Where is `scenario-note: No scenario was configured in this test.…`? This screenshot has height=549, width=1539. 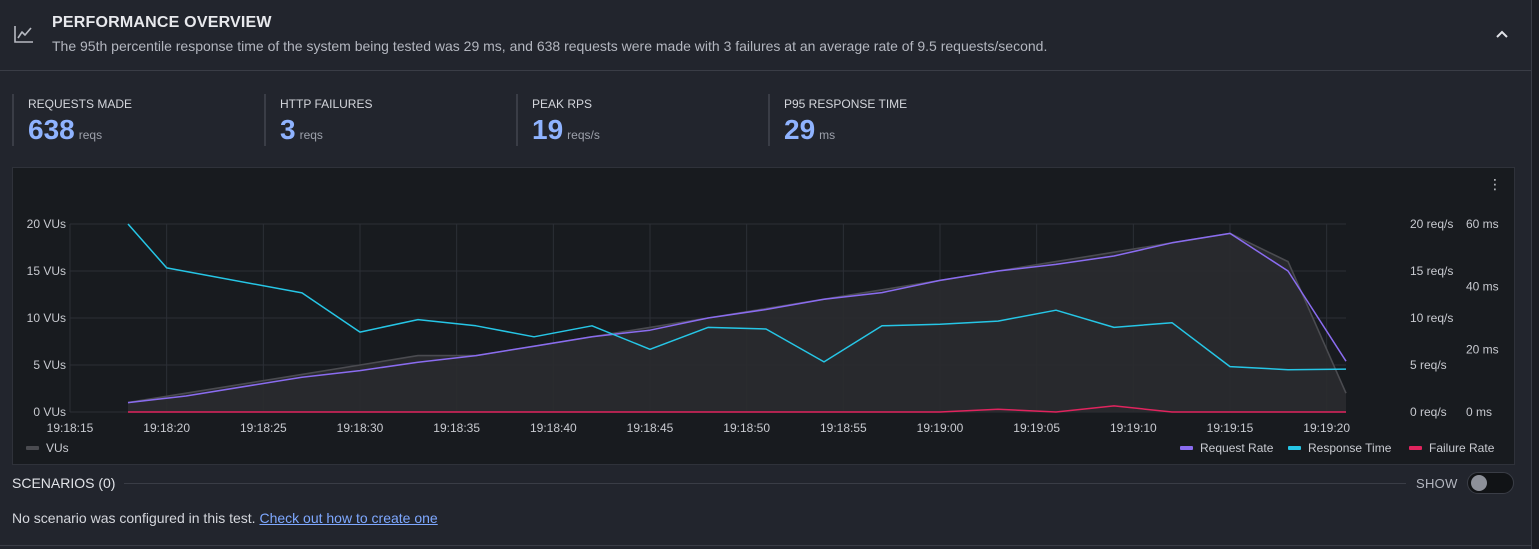
scenario-note: No scenario was configured in this test.… is located at coordinates (225, 518).